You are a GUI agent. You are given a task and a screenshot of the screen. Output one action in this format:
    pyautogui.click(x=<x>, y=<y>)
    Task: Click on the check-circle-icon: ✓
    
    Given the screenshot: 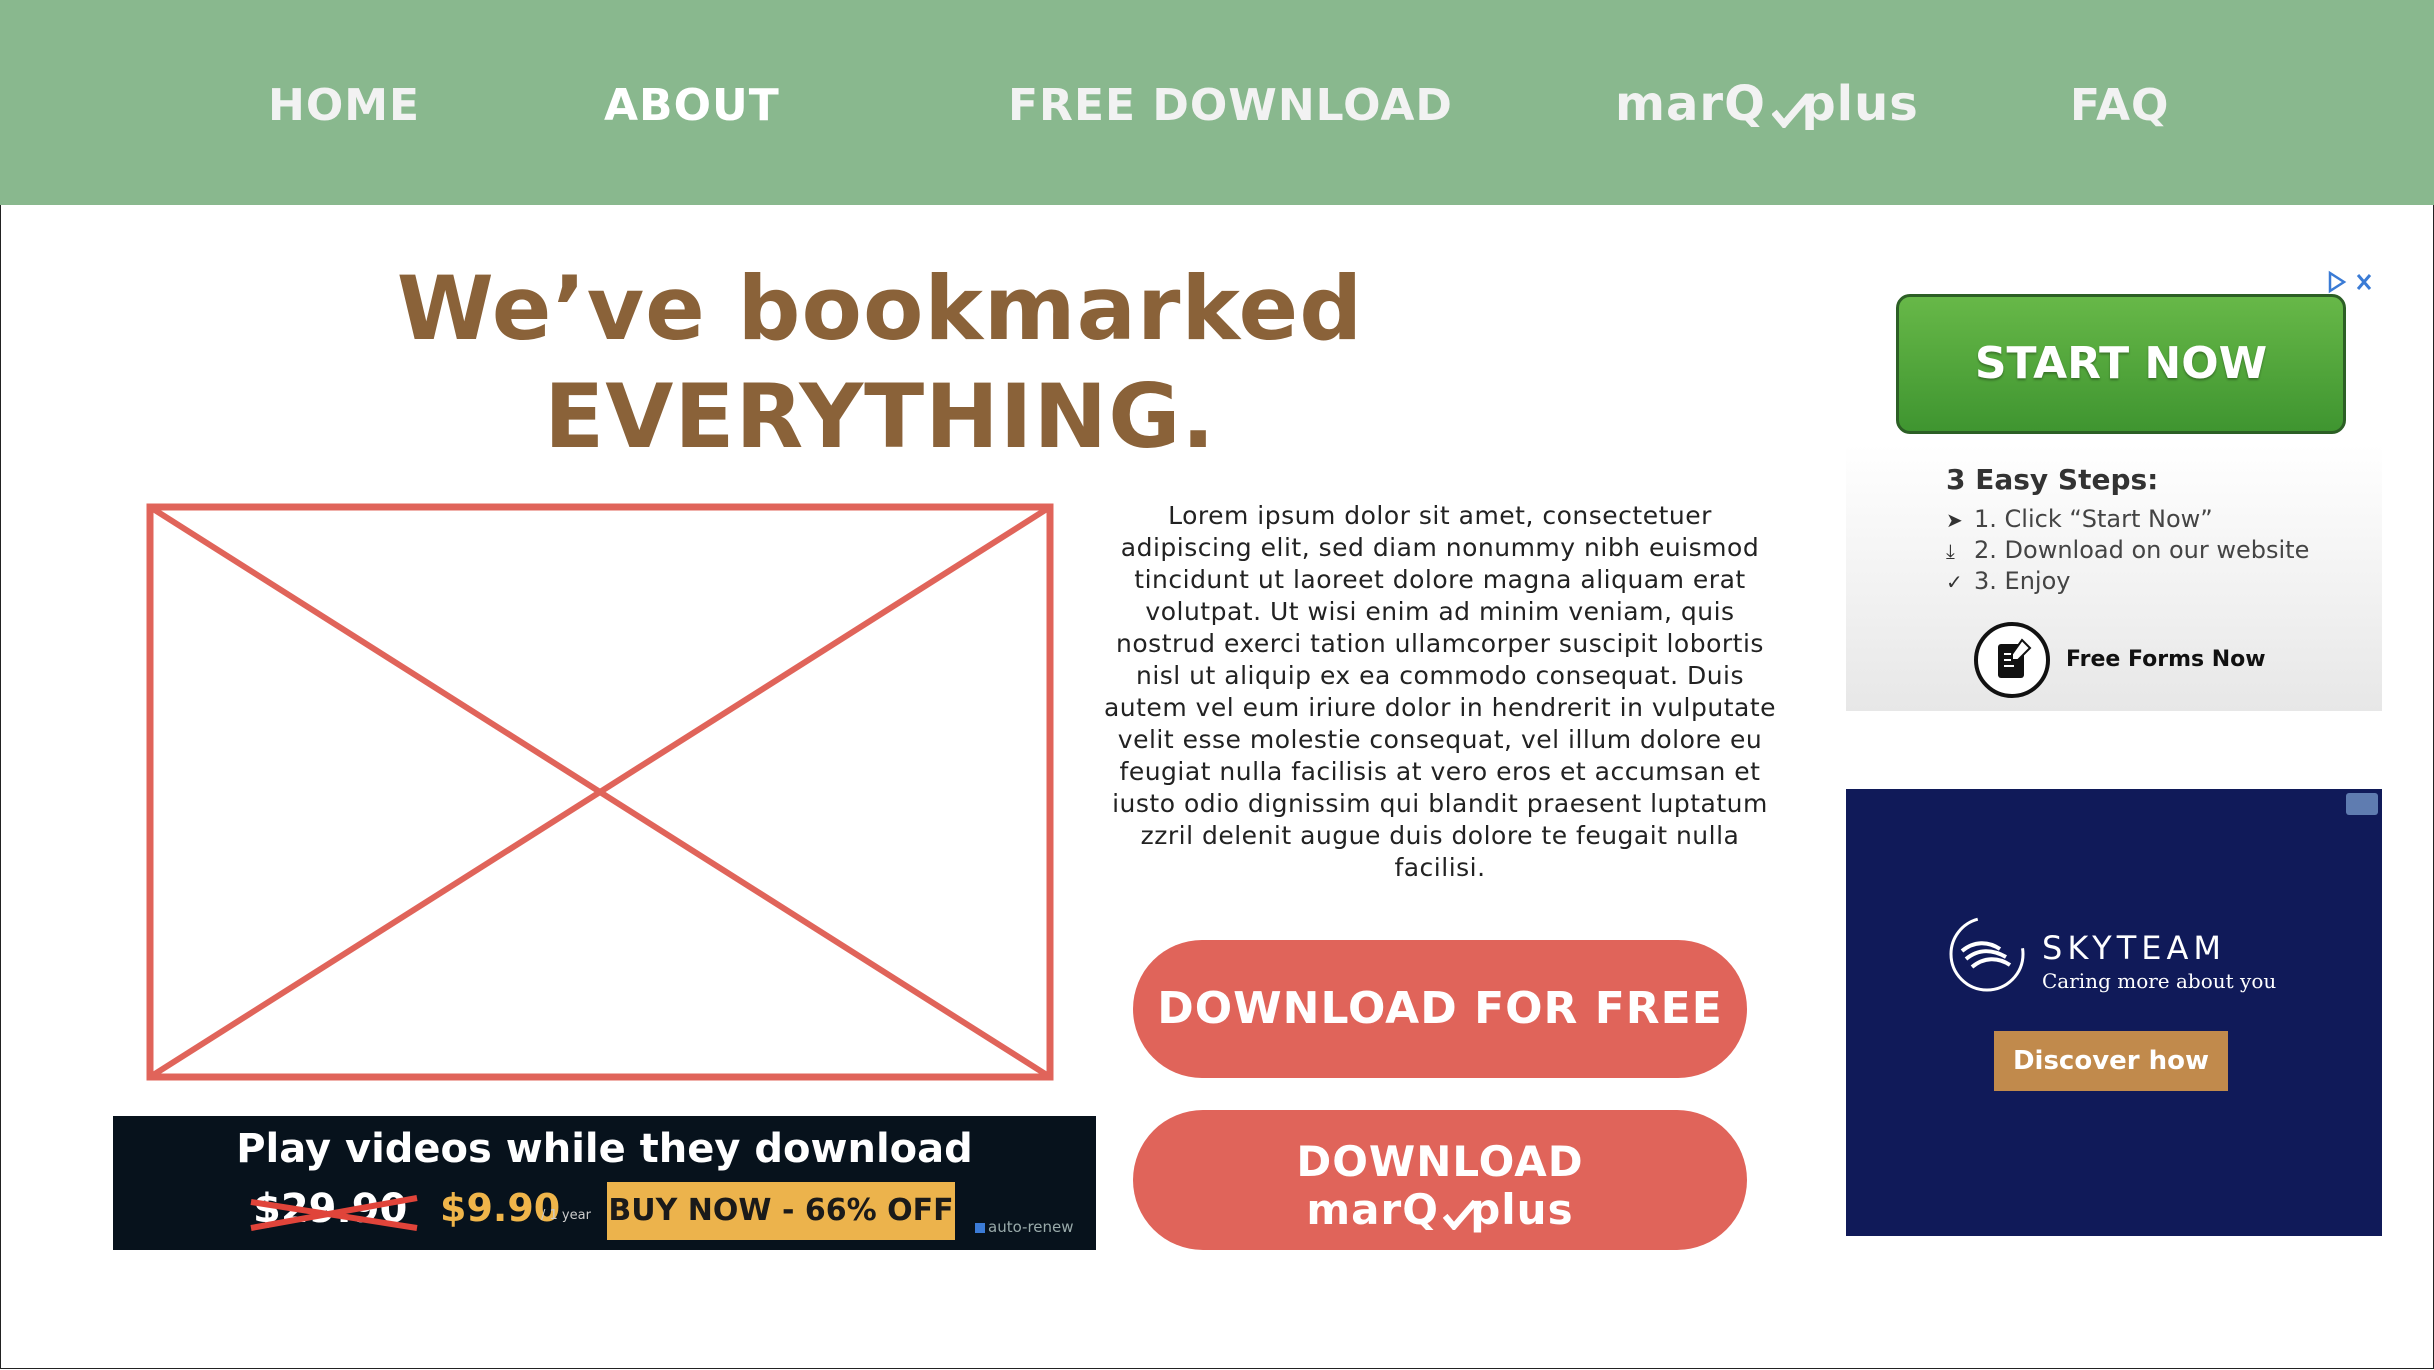 What is the action you would take?
    pyautogui.click(x=1954, y=582)
    